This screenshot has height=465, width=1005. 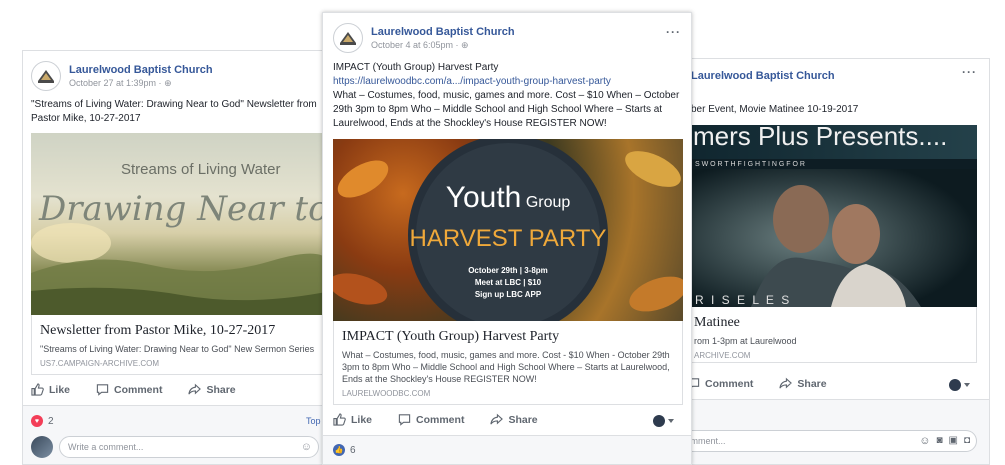 What do you see at coordinates (750, 164) in the screenshot?
I see `image-tagline: S W O R T H F I G H T I N G F O R` at bounding box center [750, 164].